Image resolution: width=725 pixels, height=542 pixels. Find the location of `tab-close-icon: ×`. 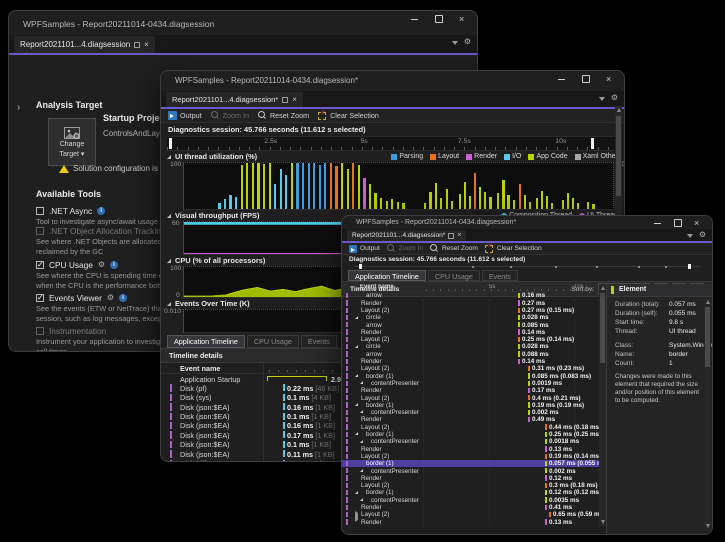

tab-close-icon: × is located at coordinates (294, 99).